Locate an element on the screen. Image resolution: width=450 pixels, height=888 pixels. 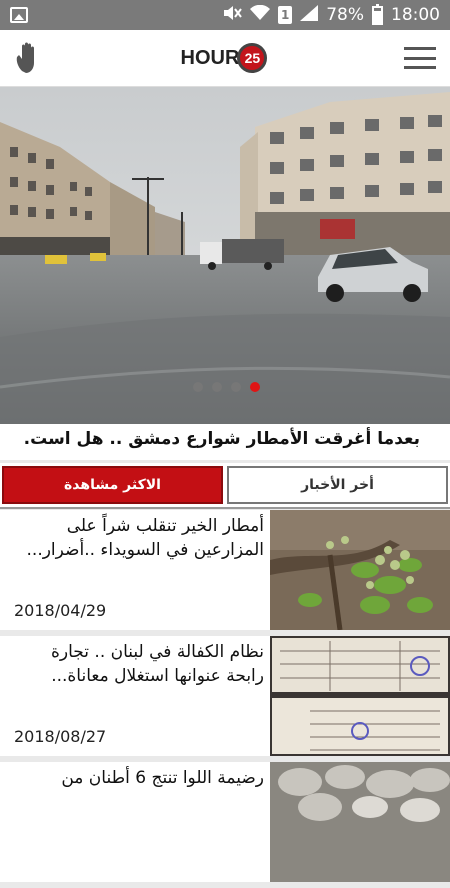
app-logo: HOUR 25 is located at coordinates (224, 58).